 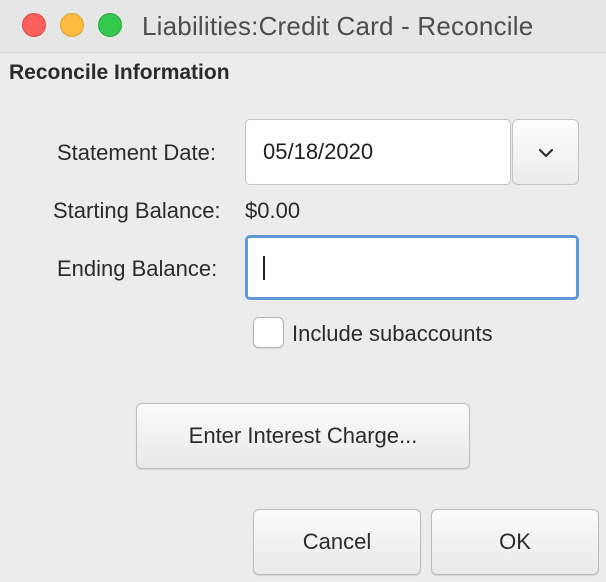 I want to click on date-dropdown-button, so click(x=545, y=152).